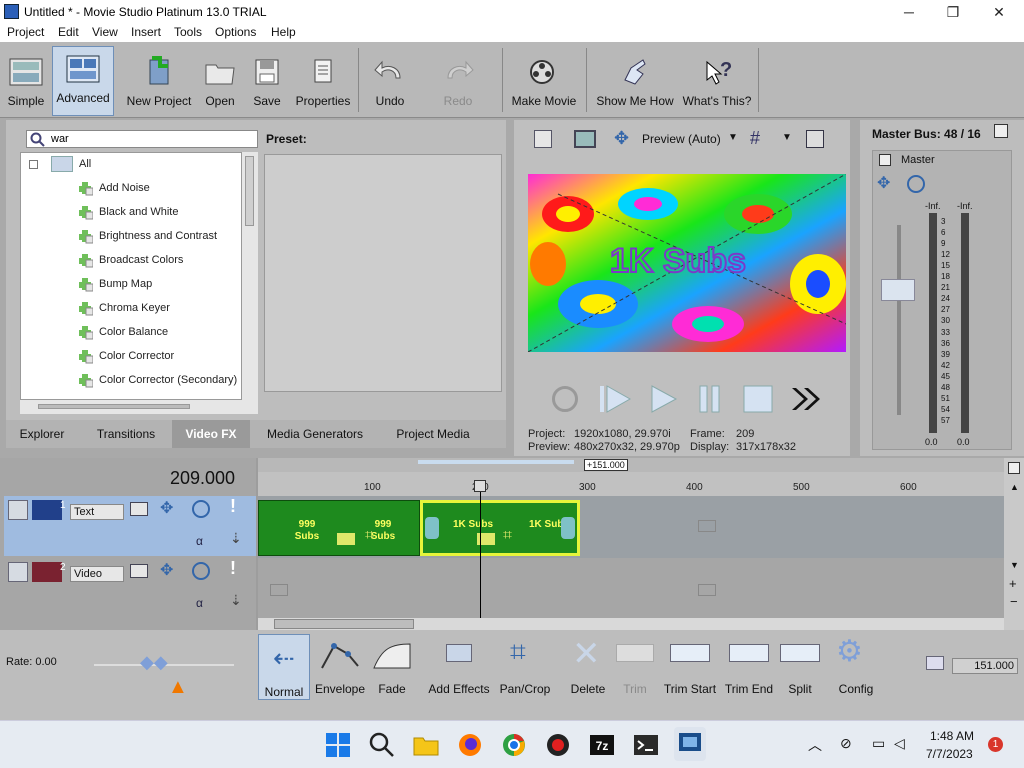 The image size is (1024, 768). What do you see at coordinates (340, 665) in the screenshot?
I see `envelope-tool-button: Envelope` at bounding box center [340, 665].